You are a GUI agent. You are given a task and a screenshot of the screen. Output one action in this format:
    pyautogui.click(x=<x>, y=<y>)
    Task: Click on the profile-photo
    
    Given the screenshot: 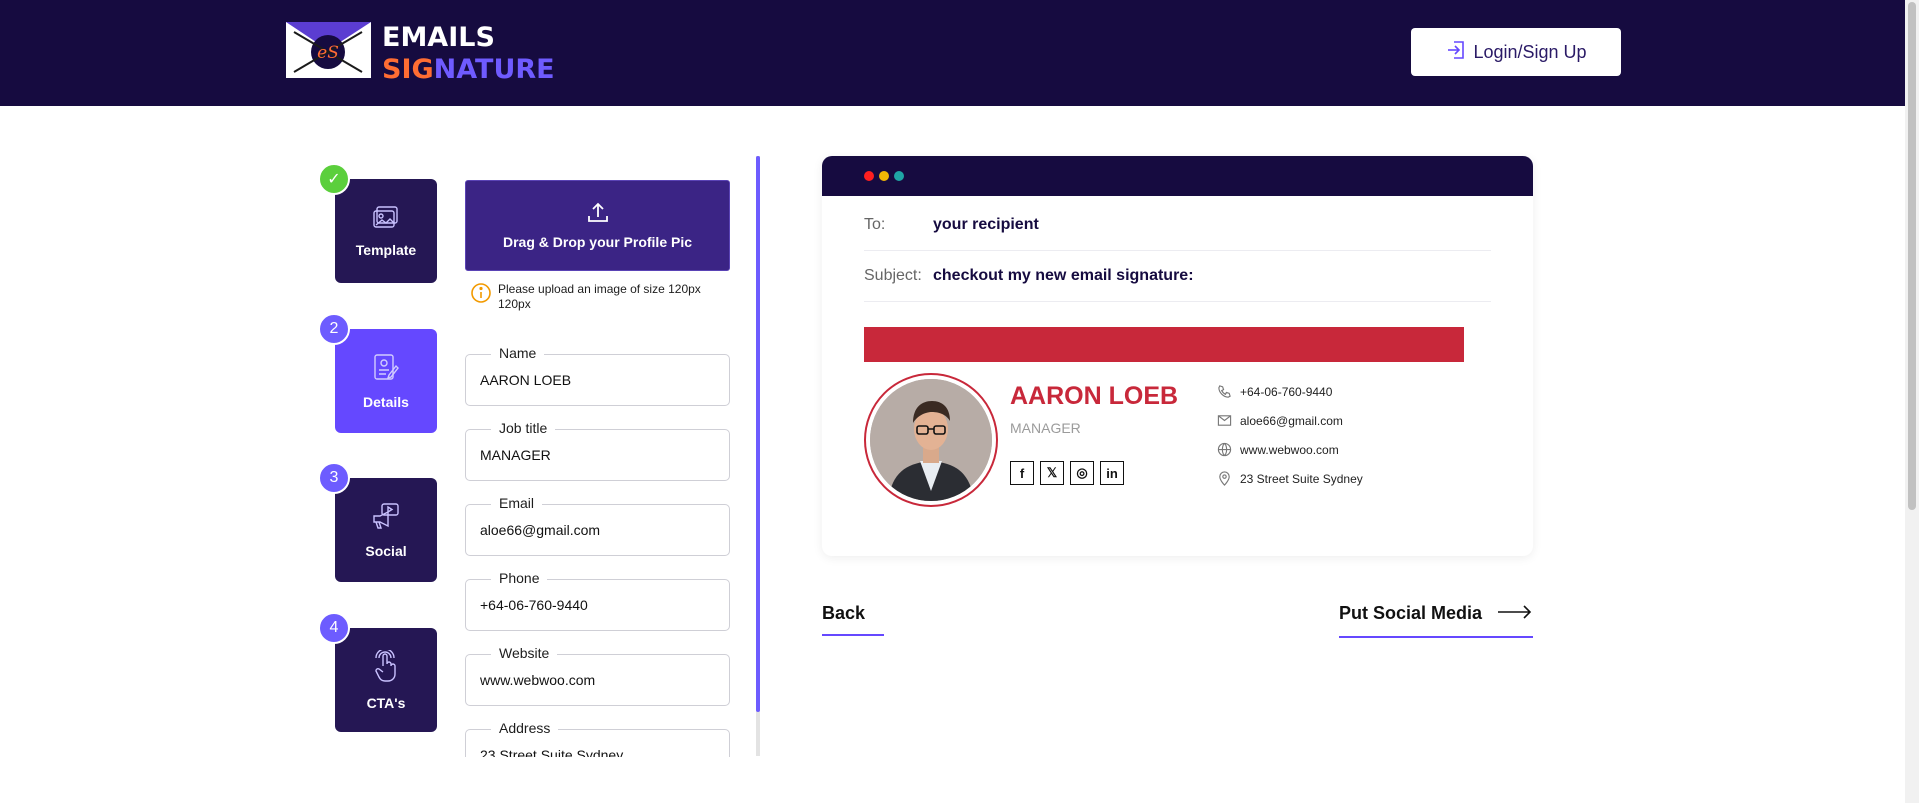 What is the action you would take?
    pyautogui.click(x=931, y=440)
    